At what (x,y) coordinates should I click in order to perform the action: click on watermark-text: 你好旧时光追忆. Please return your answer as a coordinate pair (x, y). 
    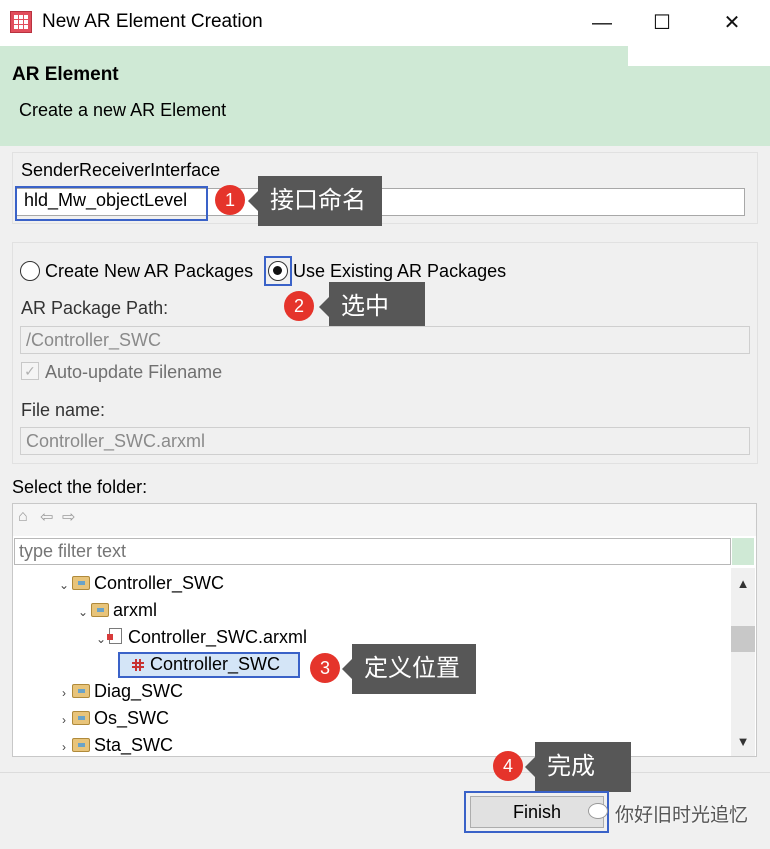
    Looking at the image, I should click on (682, 815).